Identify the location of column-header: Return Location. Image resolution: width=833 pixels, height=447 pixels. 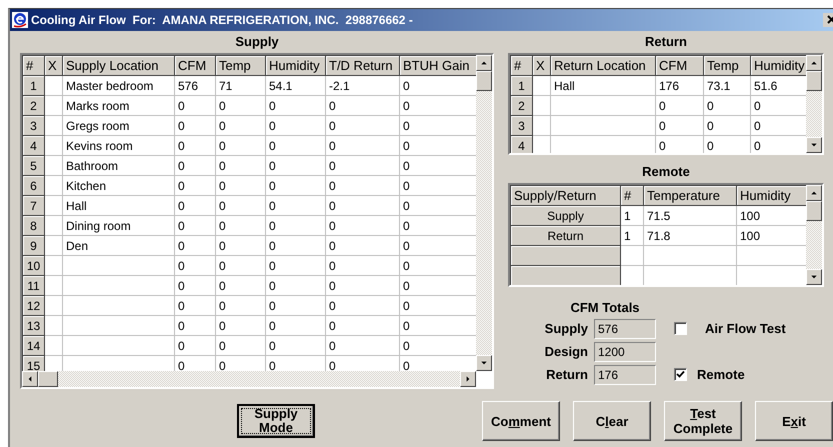
(603, 66).